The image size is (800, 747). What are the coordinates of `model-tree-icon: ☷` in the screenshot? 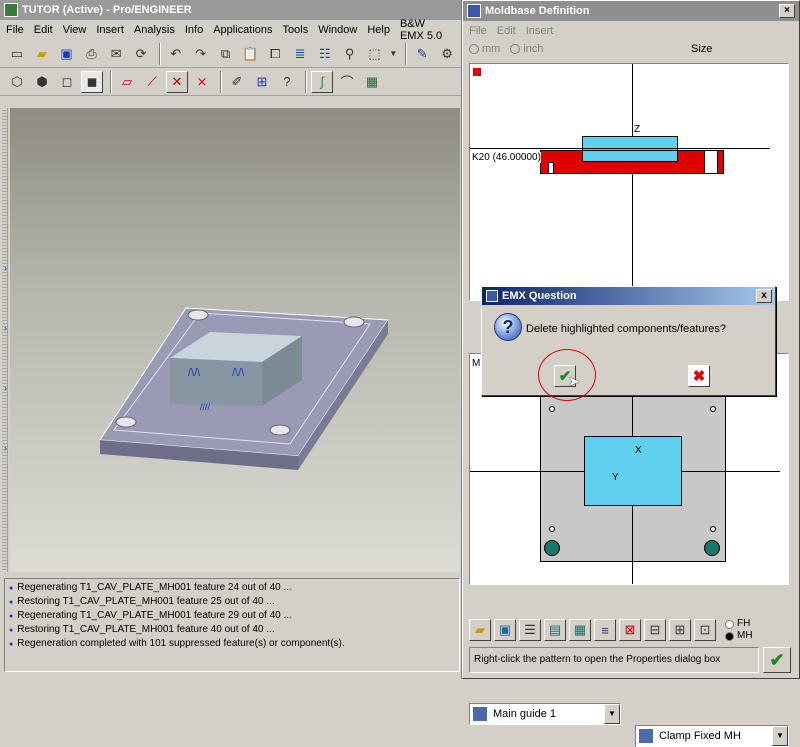 It's located at (325, 54).